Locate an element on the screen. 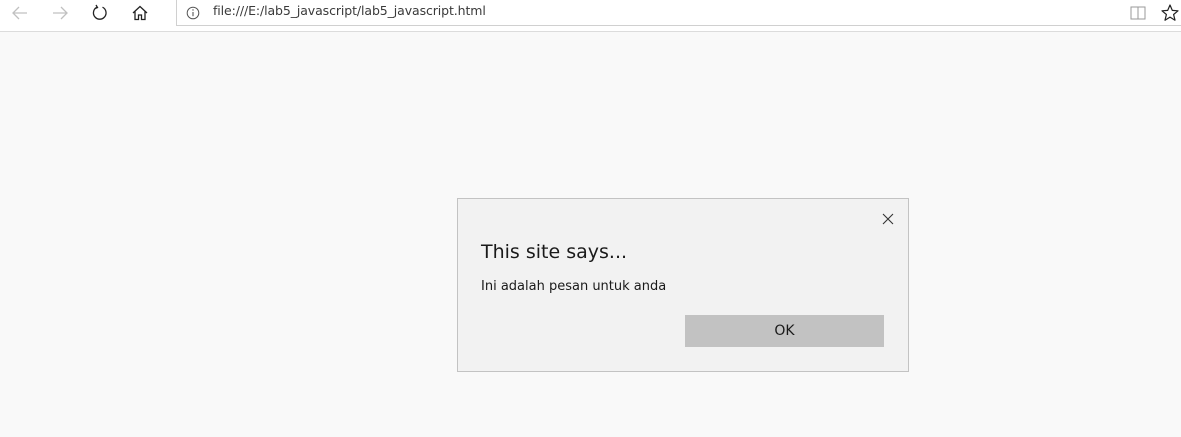 Image resolution: width=1181 pixels, height=437 pixels. back-button is located at coordinates (20, 12).